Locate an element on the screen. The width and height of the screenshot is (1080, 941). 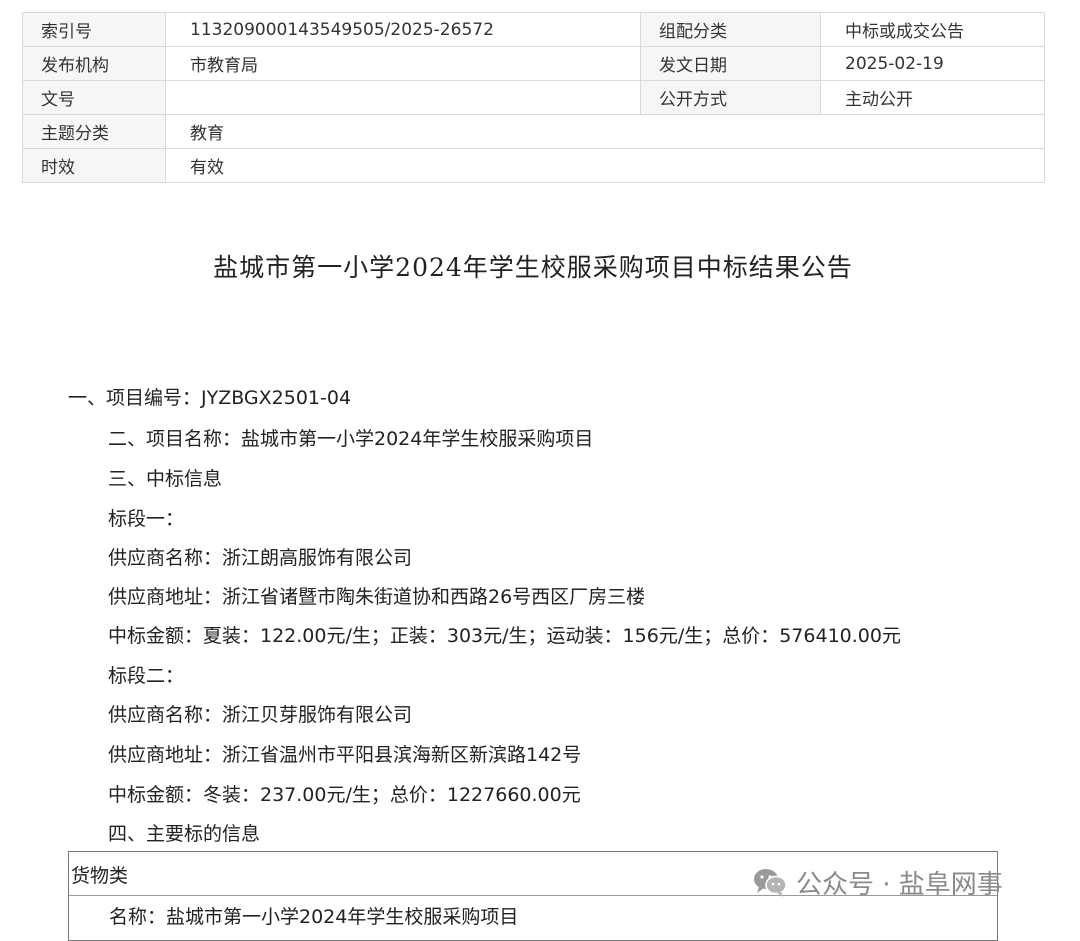
validity-label: 时效 is located at coordinates (94, 165).